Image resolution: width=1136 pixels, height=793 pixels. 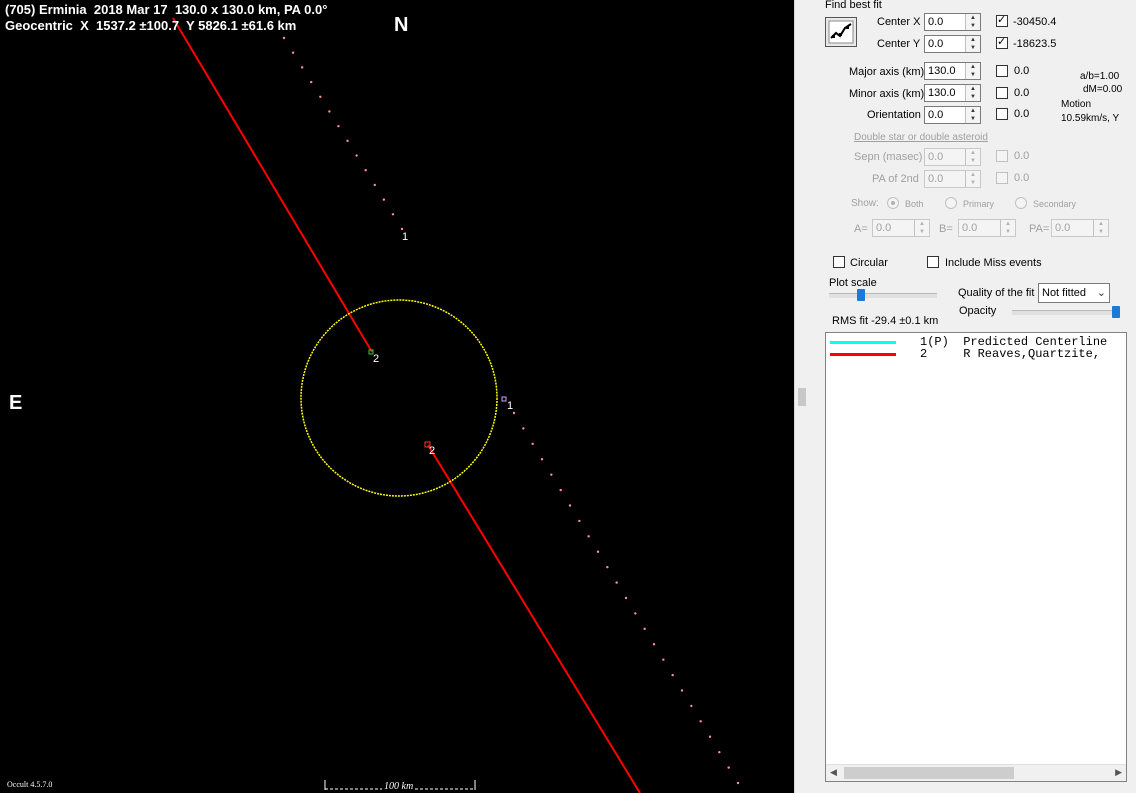 I want to click on chord-label: 2, so click(x=432, y=451).